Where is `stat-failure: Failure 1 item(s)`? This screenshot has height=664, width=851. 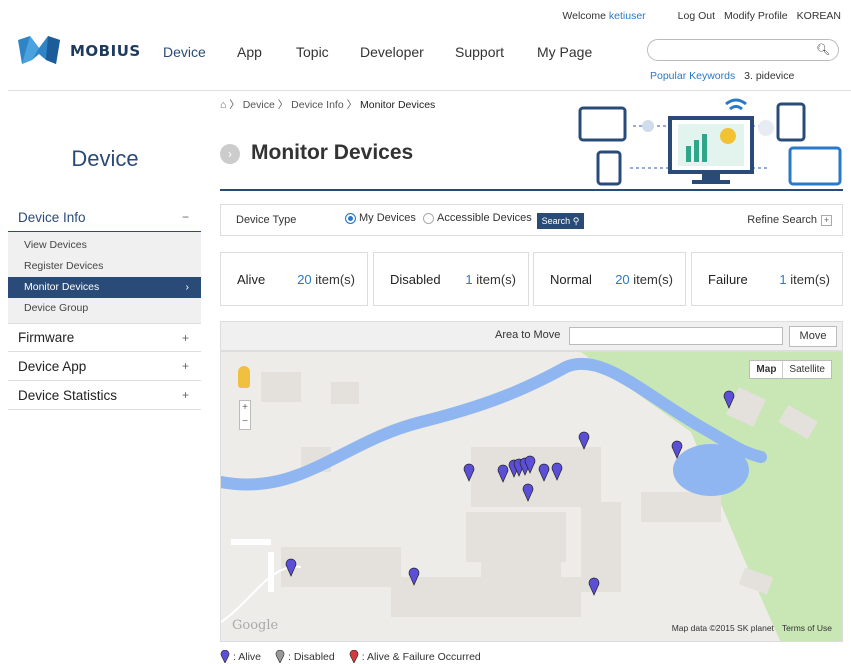
stat-failure: Failure 1 item(s) is located at coordinates (767, 279).